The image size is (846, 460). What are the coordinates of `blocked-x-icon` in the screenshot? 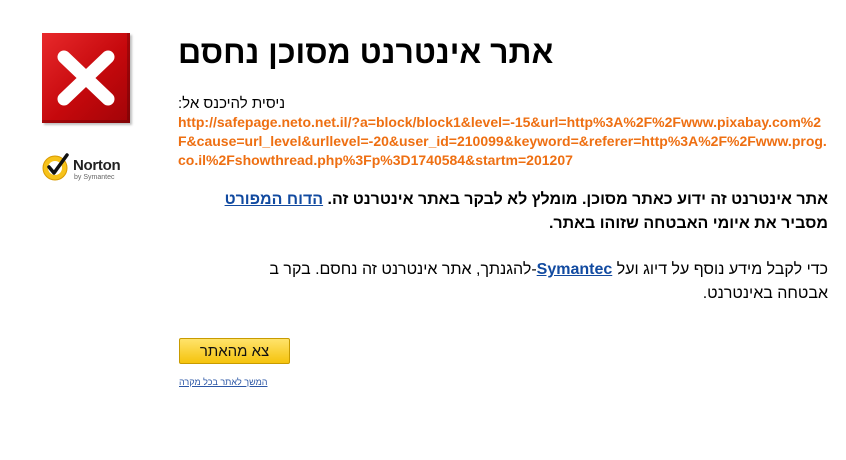 It's located at (86, 78).